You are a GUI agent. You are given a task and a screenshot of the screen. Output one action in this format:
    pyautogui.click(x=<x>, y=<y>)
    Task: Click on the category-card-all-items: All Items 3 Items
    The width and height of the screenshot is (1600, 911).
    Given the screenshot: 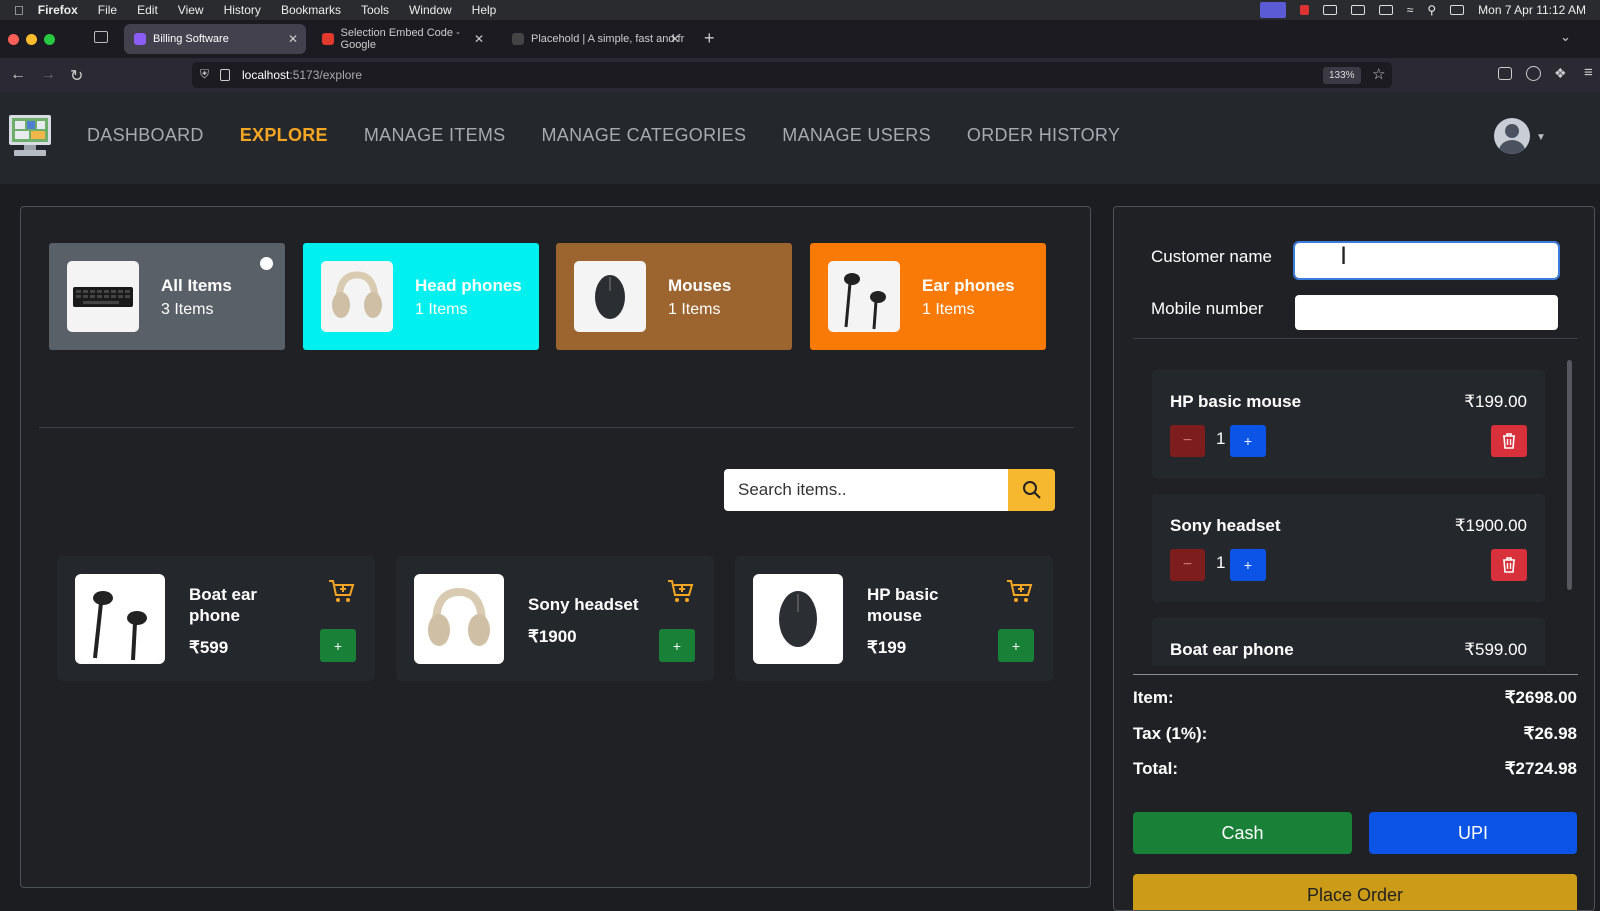 What is the action you would take?
    pyautogui.click(x=167, y=296)
    